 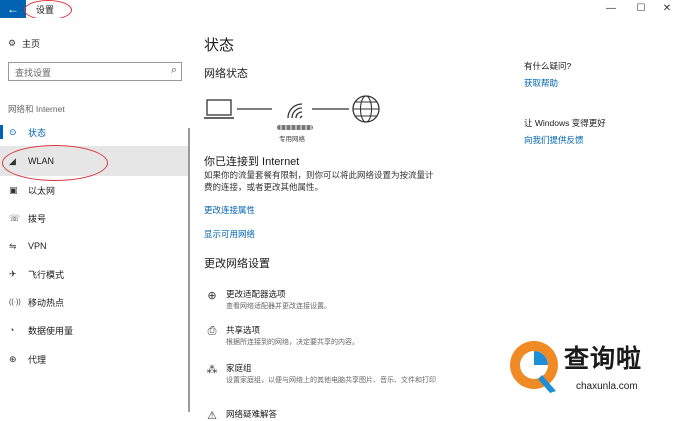 What do you see at coordinates (94, 330) in the screenshot?
I see `sidebar-item-data-usage: ◔ 数据使用量` at bounding box center [94, 330].